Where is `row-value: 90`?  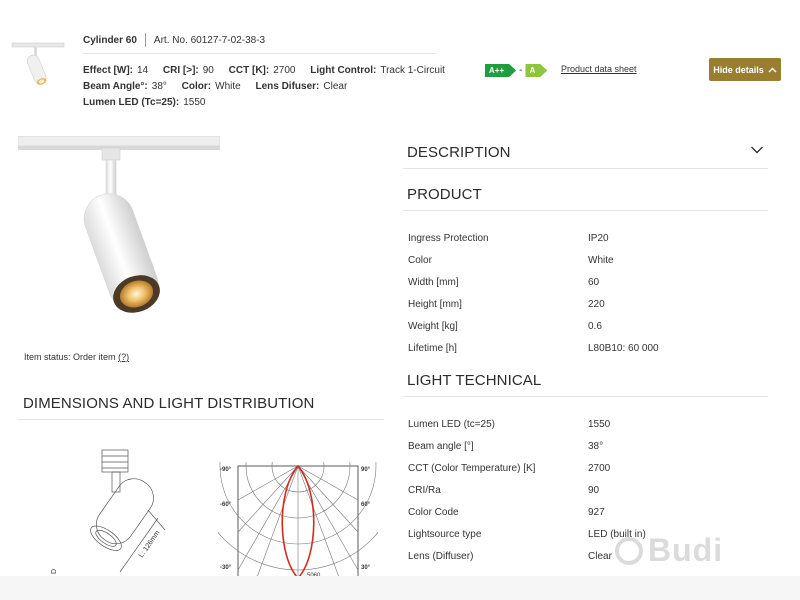
row-value: 90 is located at coordinates (594, 490).